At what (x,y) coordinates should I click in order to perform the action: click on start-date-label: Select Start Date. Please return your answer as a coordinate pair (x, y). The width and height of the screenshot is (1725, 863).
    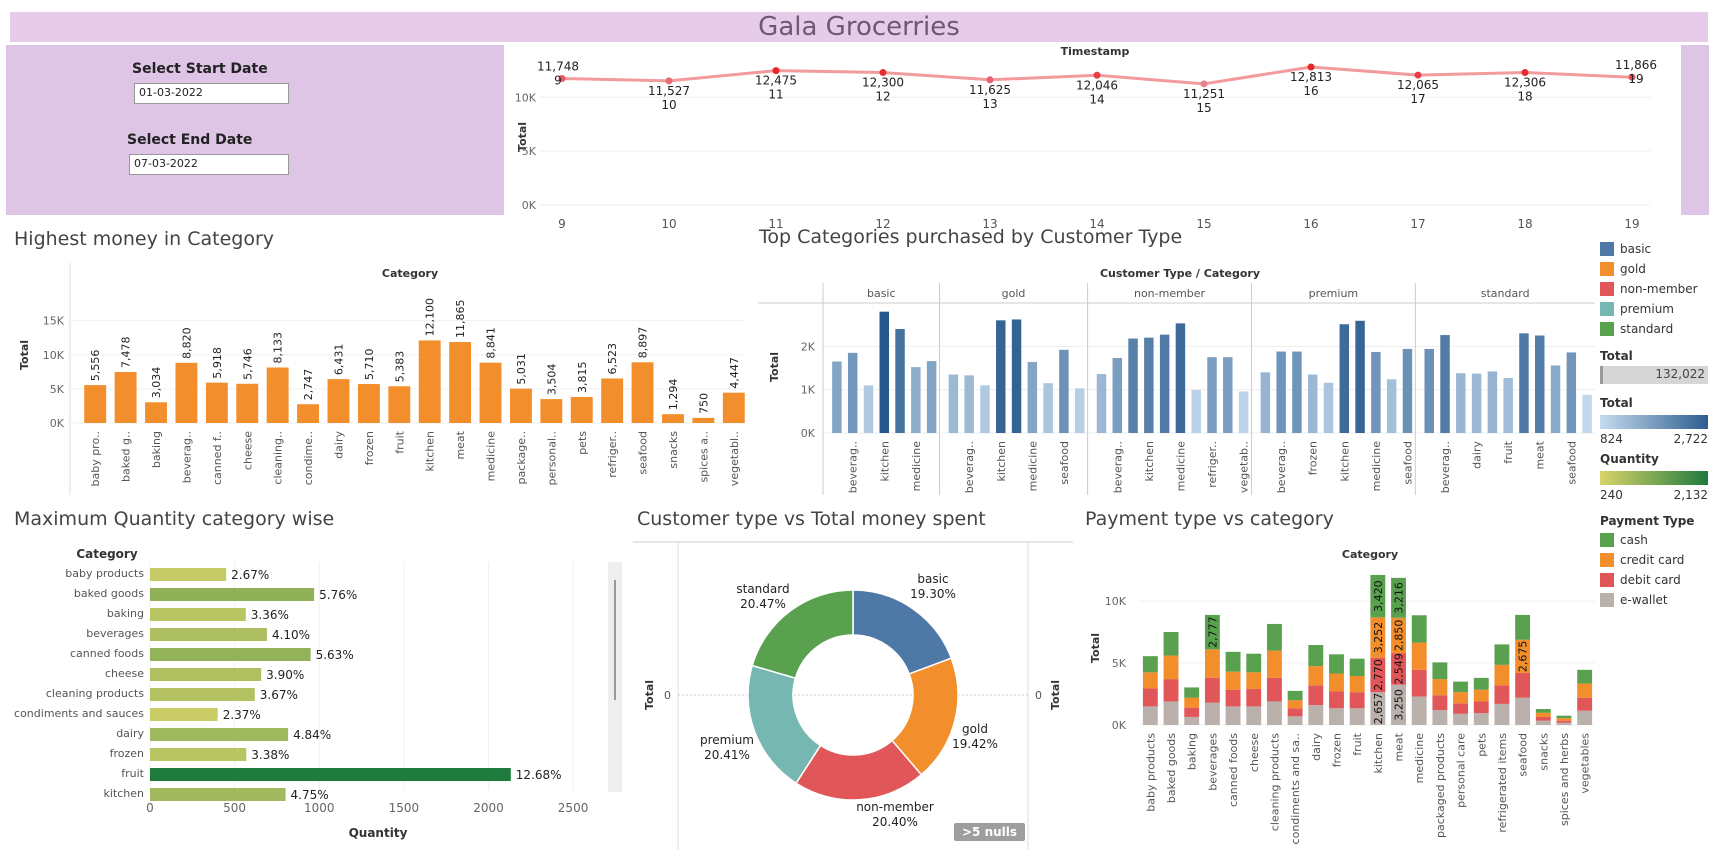
    Looking at the image, I should click on (200, 69).